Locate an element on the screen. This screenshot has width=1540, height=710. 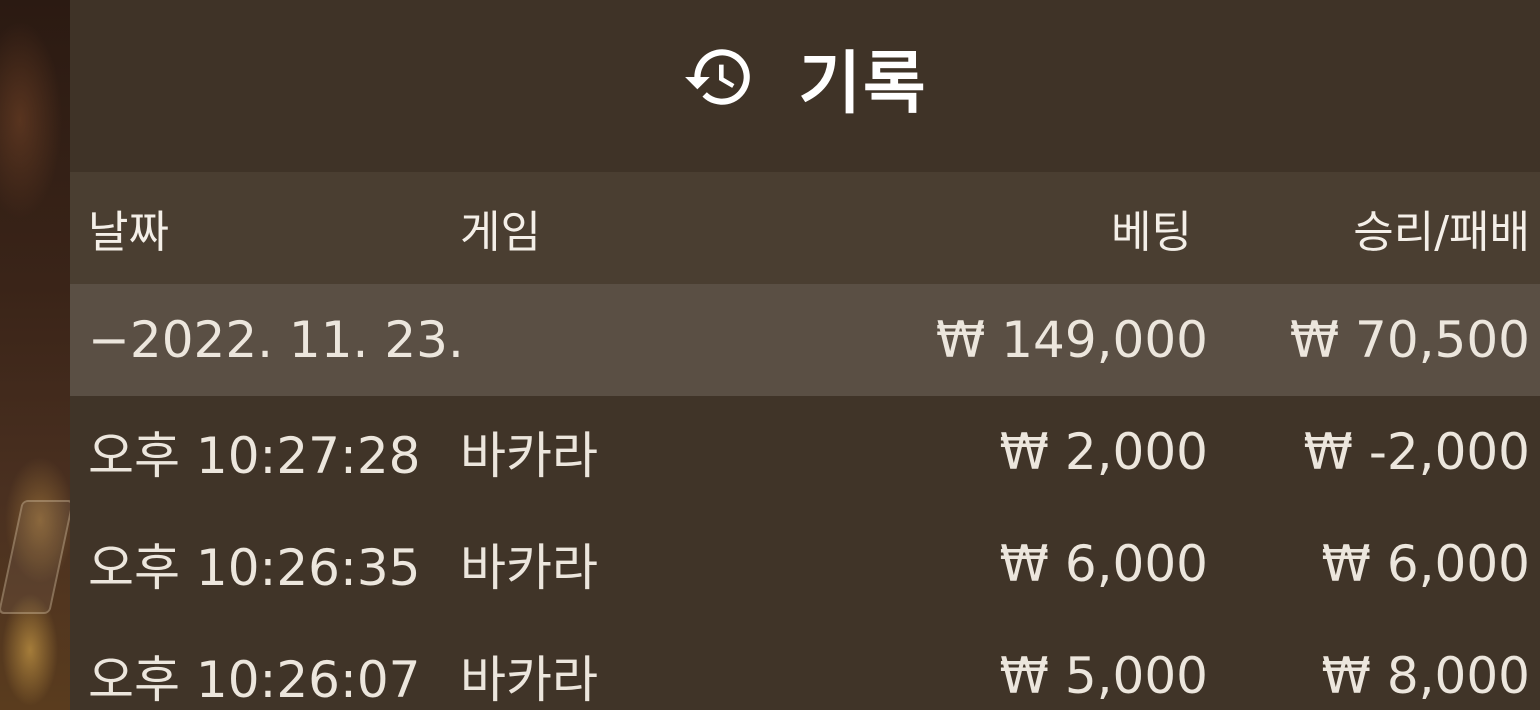
date-group-bet-total: ₩ 149,000 is located at coordinates (1071, 340).